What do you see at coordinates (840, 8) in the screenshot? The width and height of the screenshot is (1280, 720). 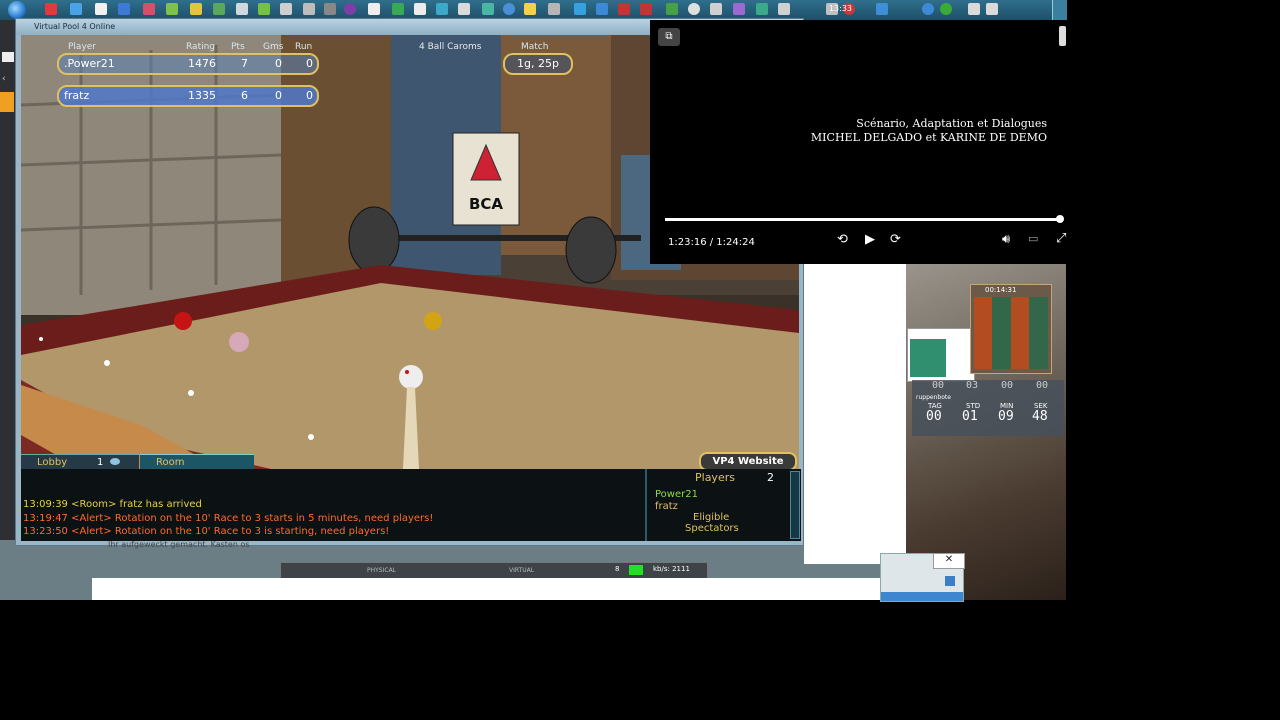 I see `taskbar-clock: 13:33` at bounding box center [840, 8].